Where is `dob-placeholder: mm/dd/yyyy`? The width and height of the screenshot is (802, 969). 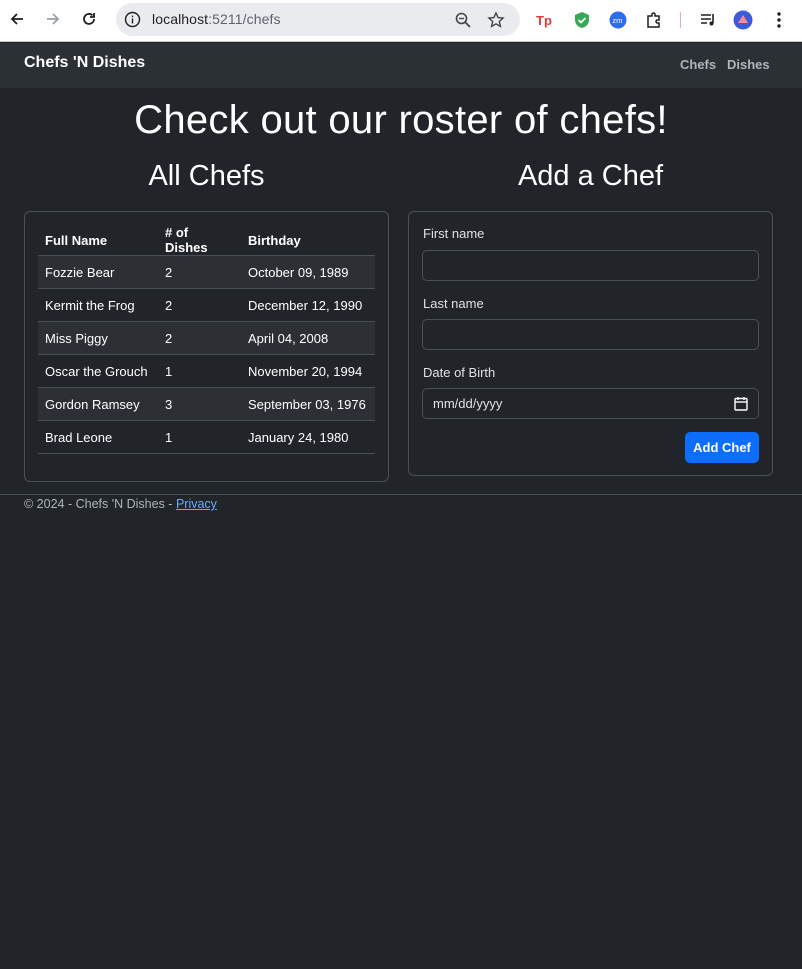 dob-placeholder: mm/dd/yyyy is located at coordinates (468, 403).